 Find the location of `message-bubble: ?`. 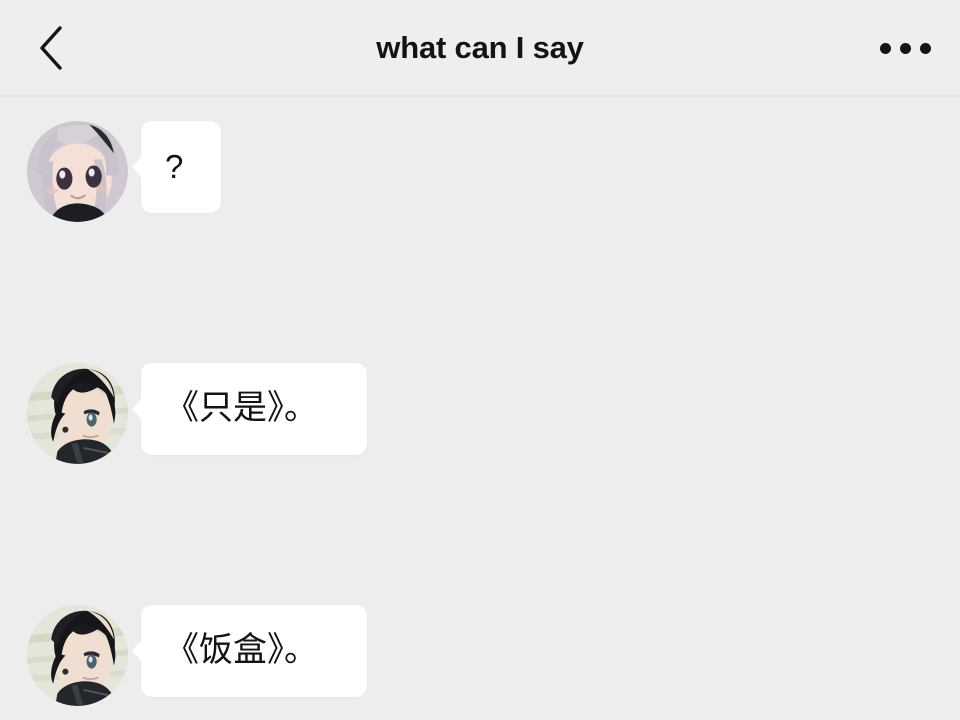

message-bubble: ? is located at coordinates (181, 167).